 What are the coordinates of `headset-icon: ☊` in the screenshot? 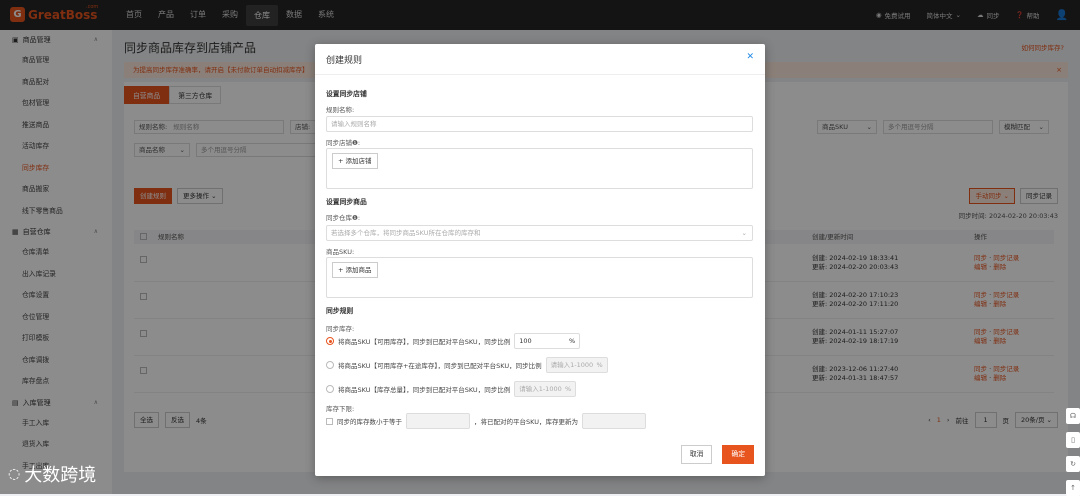 It's located at (1073, 416).